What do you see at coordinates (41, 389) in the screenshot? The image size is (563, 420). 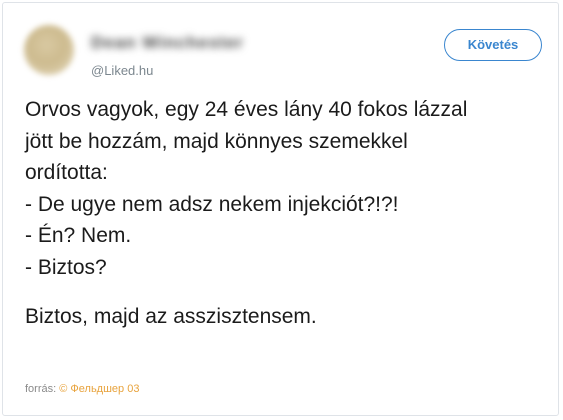 I see `source-label: forrás:` at bounding box center [41, 389].